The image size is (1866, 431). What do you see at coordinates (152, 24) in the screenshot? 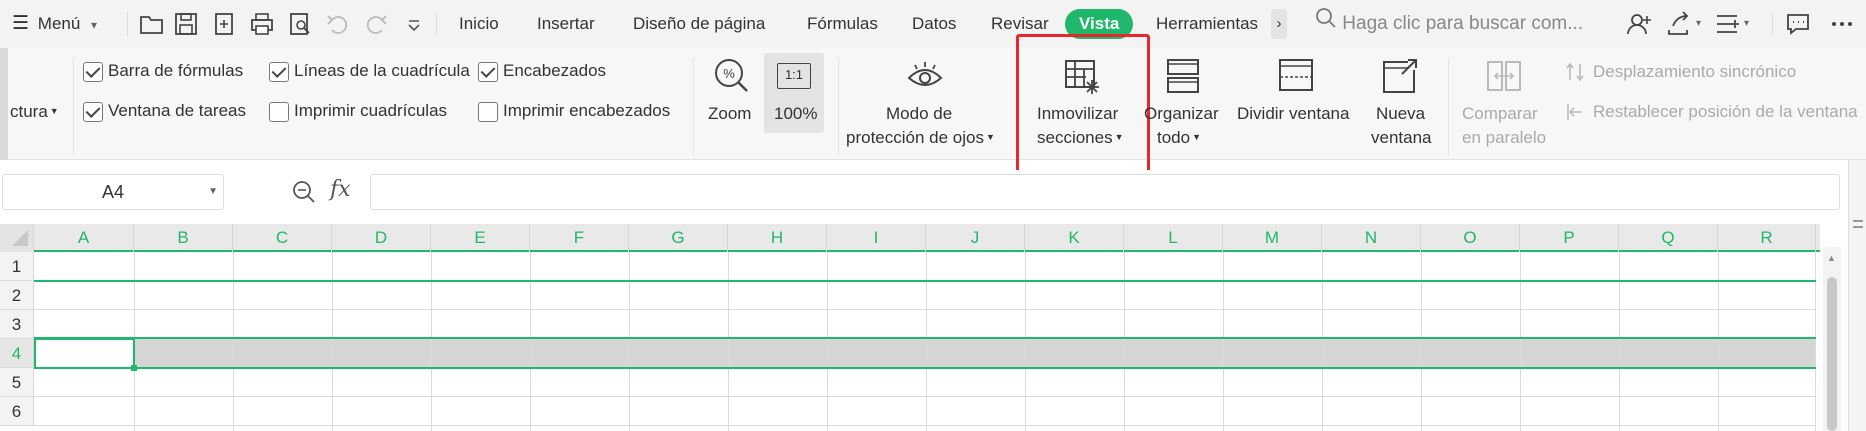
I see `open-folder-icon` at bounding box center [152, 24].